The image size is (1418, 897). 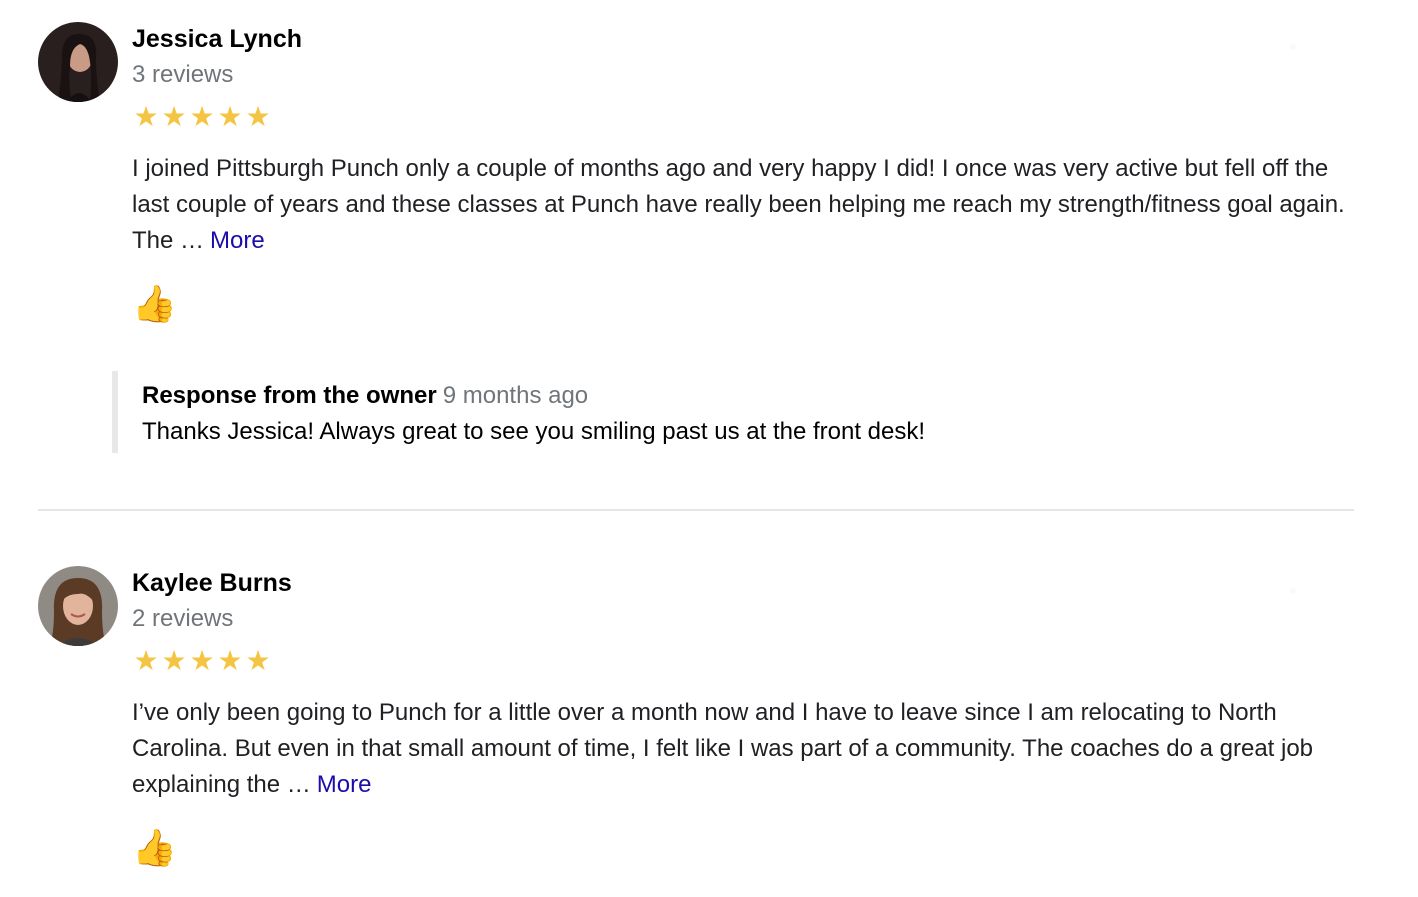 I want to click on owner-response-label: Response from the owner, so click(x=289, y=395).